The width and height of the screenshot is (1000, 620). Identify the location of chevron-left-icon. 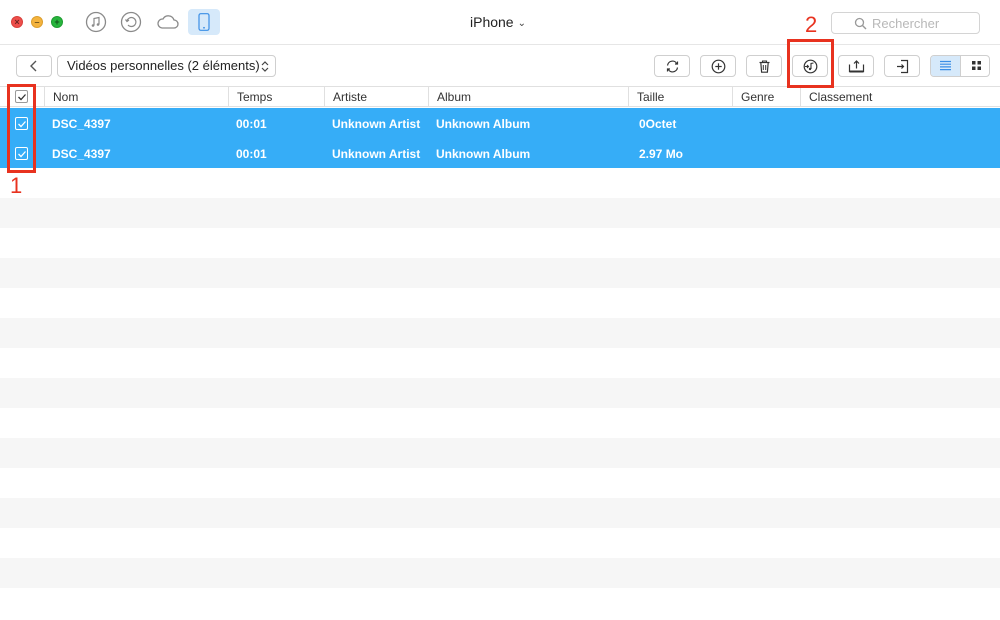
(33, 66).